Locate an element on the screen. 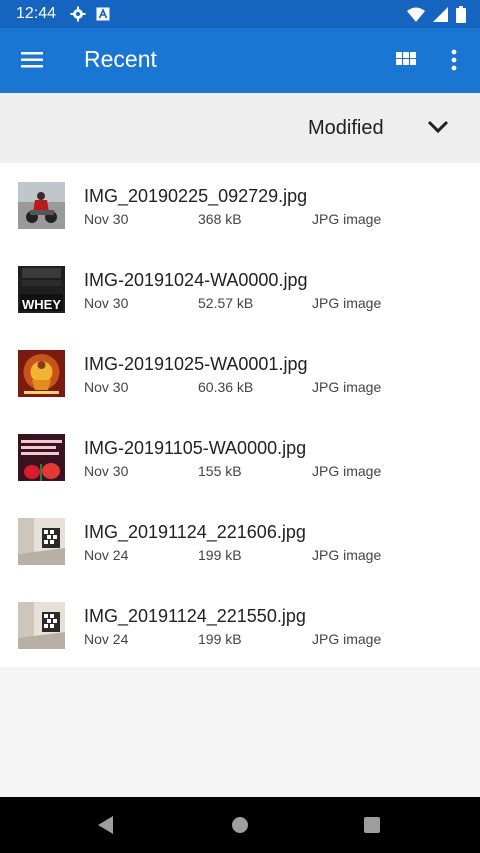 Image resolution: width=480 pixels, height=853 pixels. signal-icon is located at coordinates (440, 14).